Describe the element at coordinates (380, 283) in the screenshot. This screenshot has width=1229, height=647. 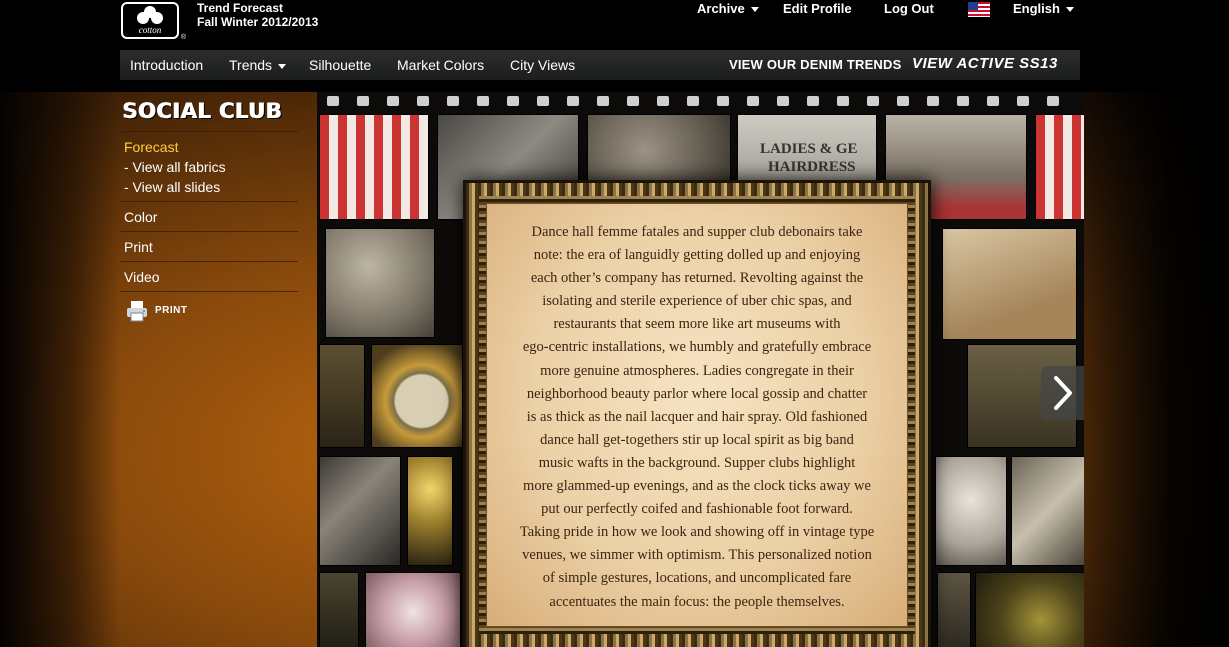
I see `photo-woman-banjo` at that location.